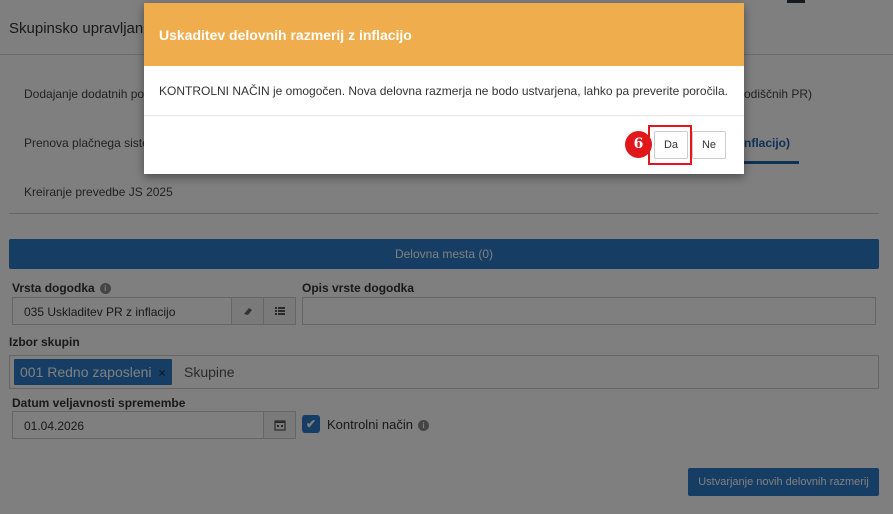 The image size is (893, 514). Describe the element at coordinates (638, 144) in the screenshot. I see `step-number-badge: 6` at that location.